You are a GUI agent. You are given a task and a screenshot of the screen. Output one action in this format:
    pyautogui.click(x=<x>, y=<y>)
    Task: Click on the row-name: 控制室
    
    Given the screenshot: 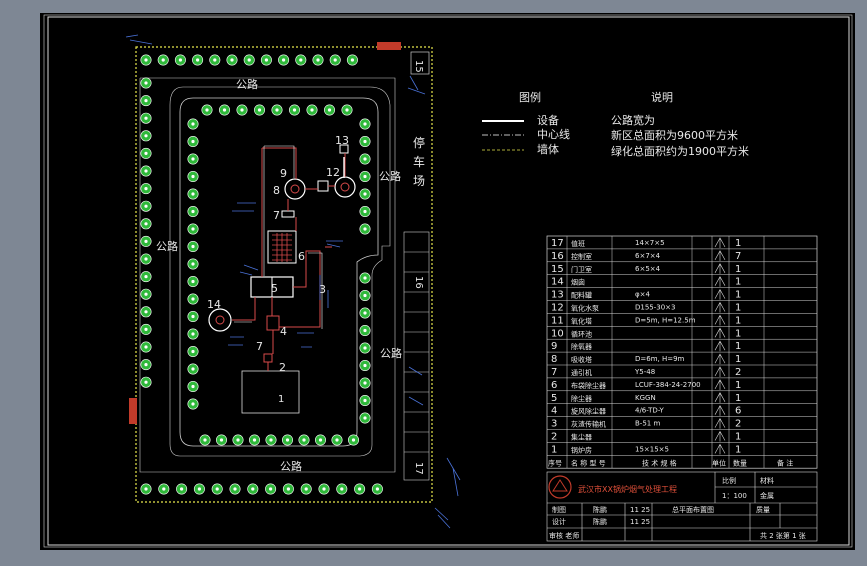 What is the action you would take?
    pyautogui.click(x=581, y=256)
    